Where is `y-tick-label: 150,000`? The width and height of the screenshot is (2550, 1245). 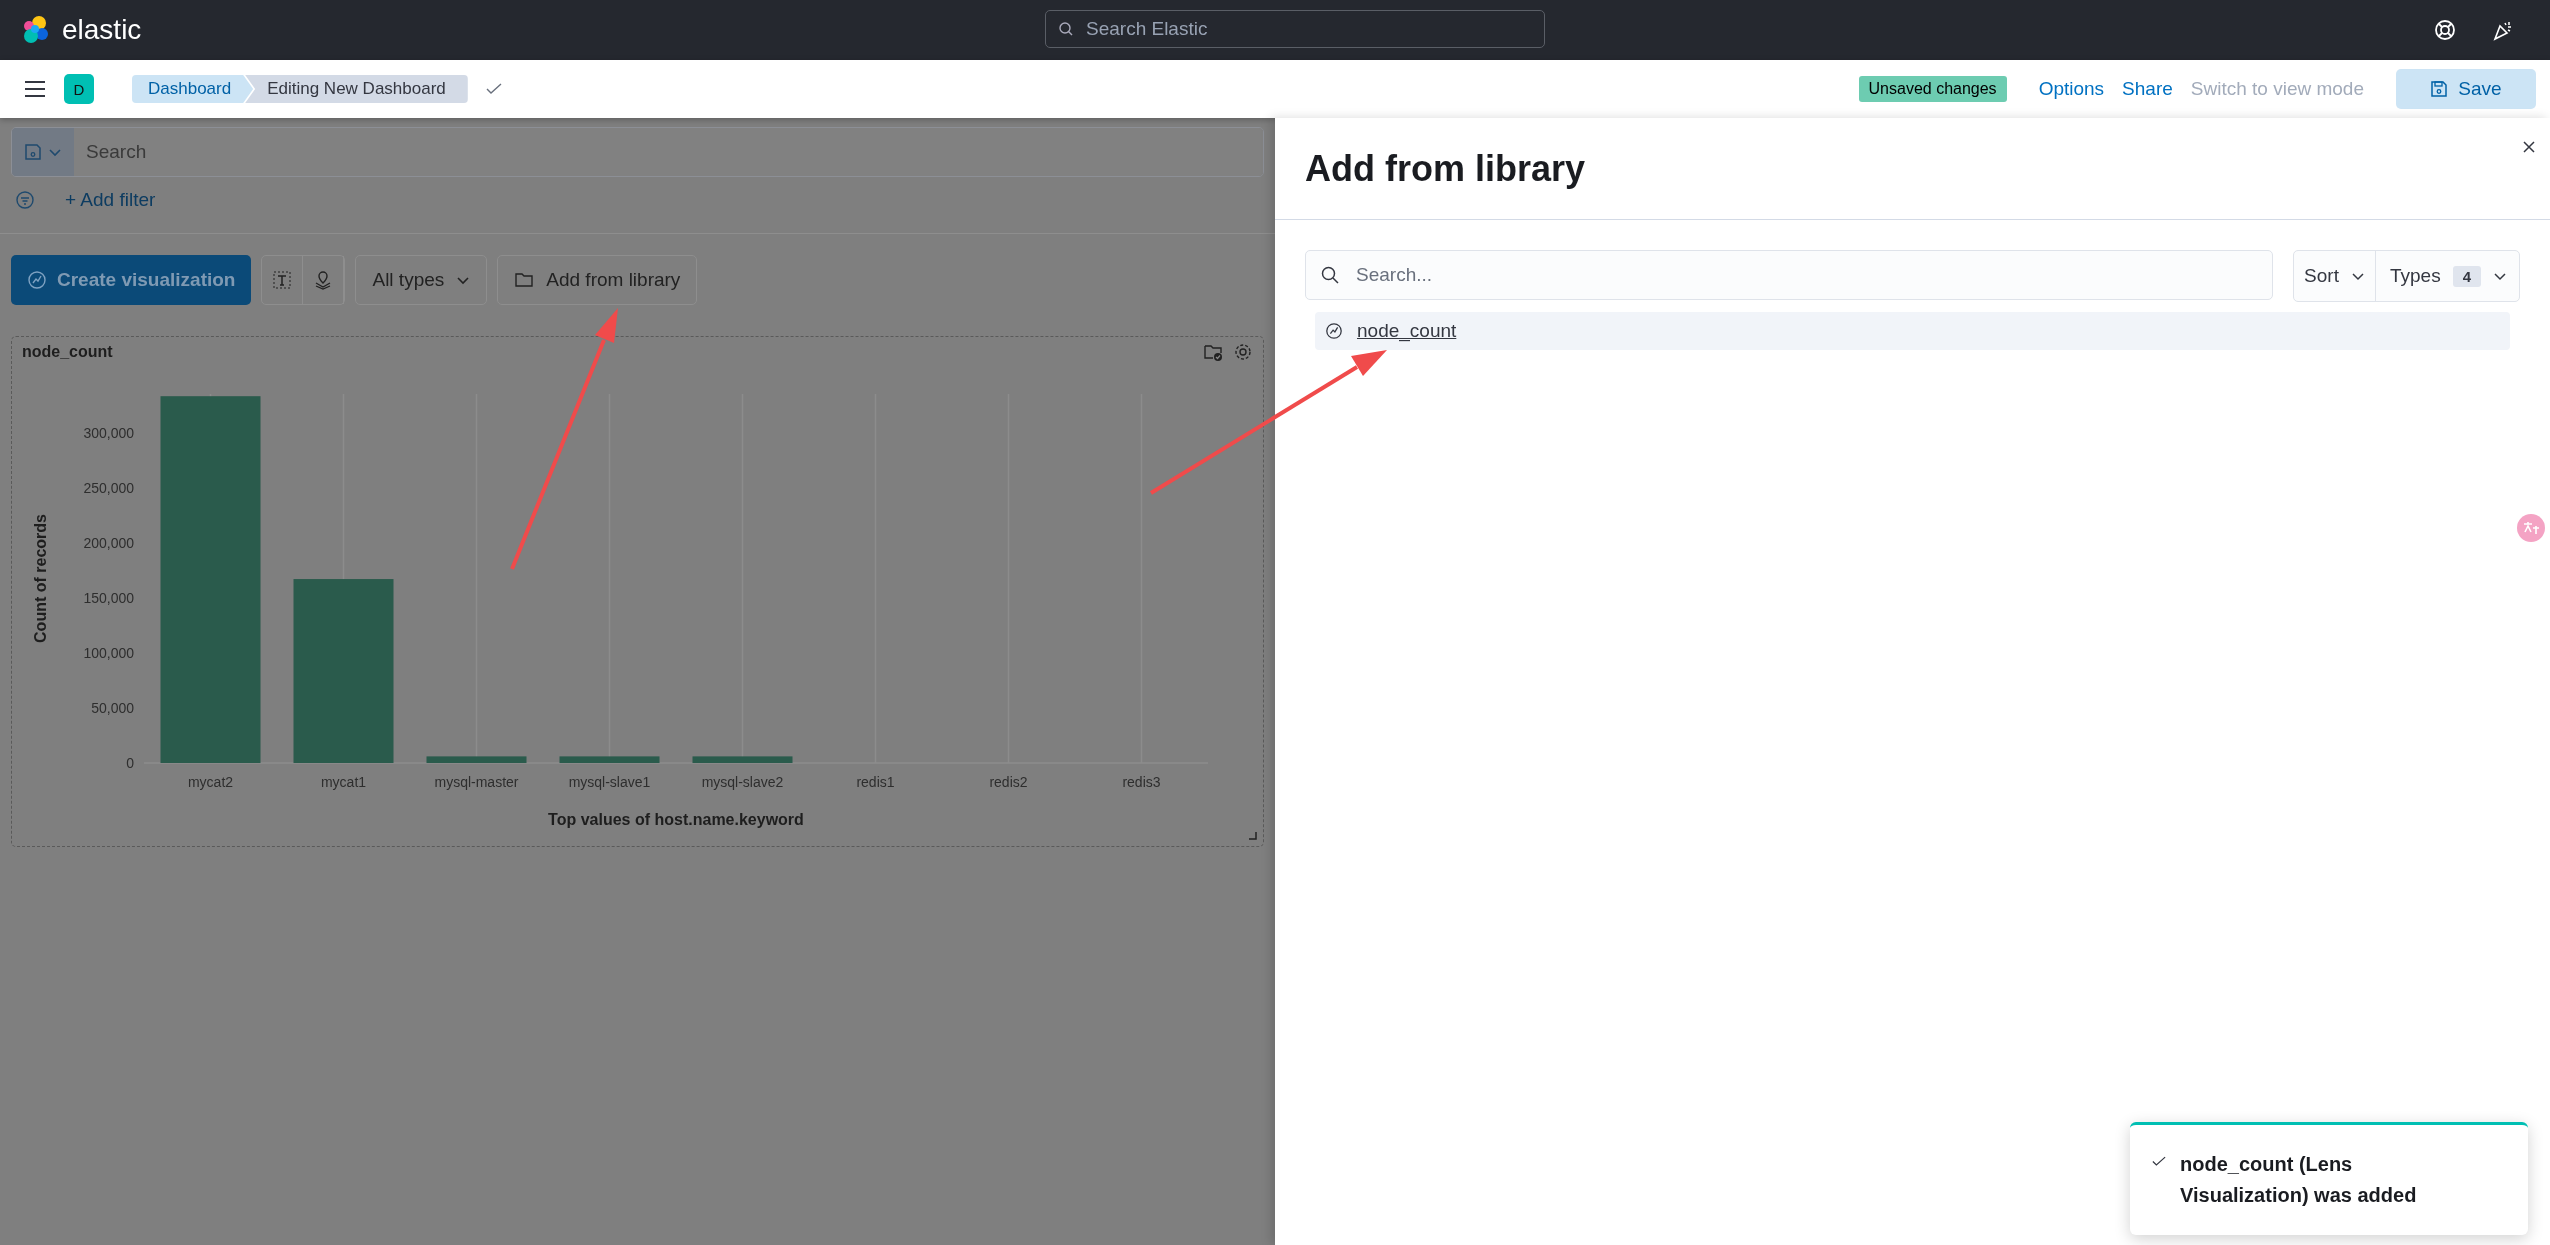 y-tick-label: 150,000 is located at coordinates (108, 597).